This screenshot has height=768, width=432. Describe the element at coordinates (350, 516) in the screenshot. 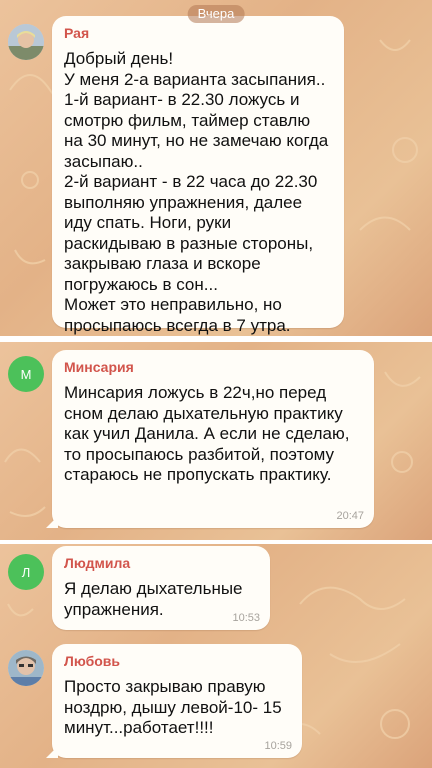

I see `message-time: 20:47` at that location.